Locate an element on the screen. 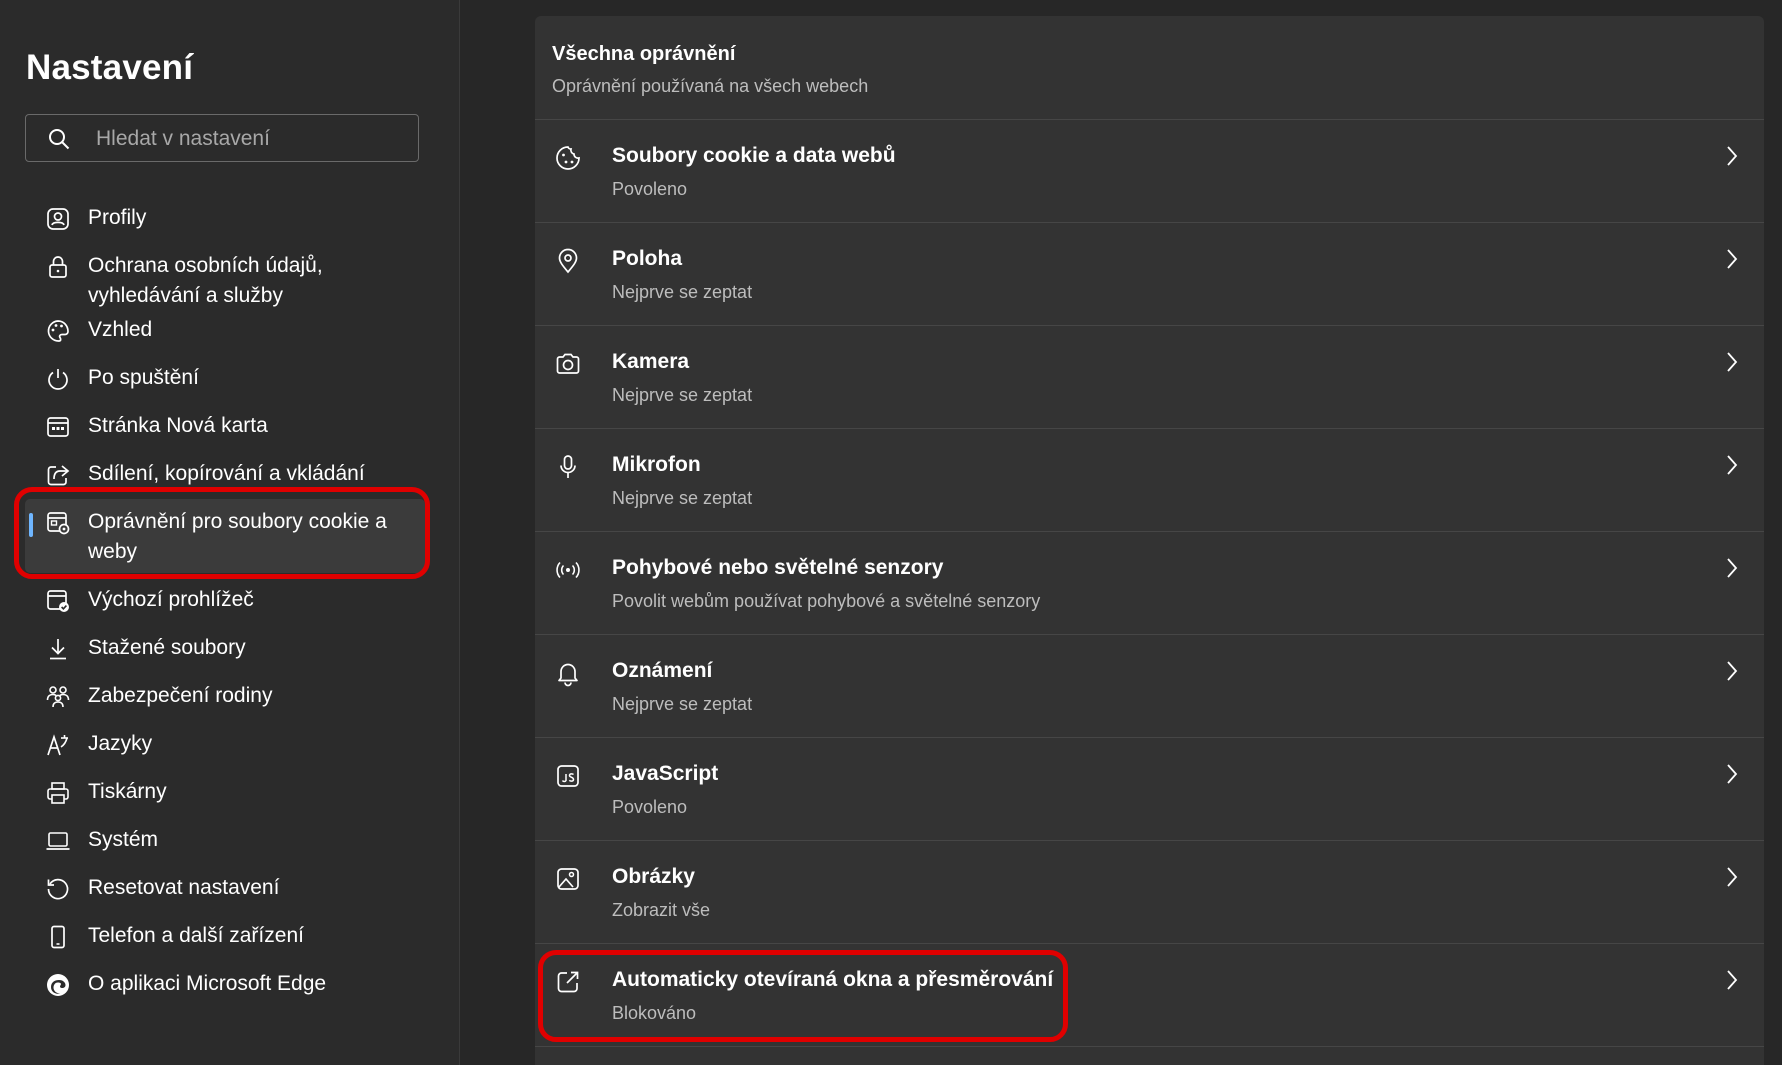  sidebar-item-new-tab: Stránka Nová karta is located at coordinates (225, 427).